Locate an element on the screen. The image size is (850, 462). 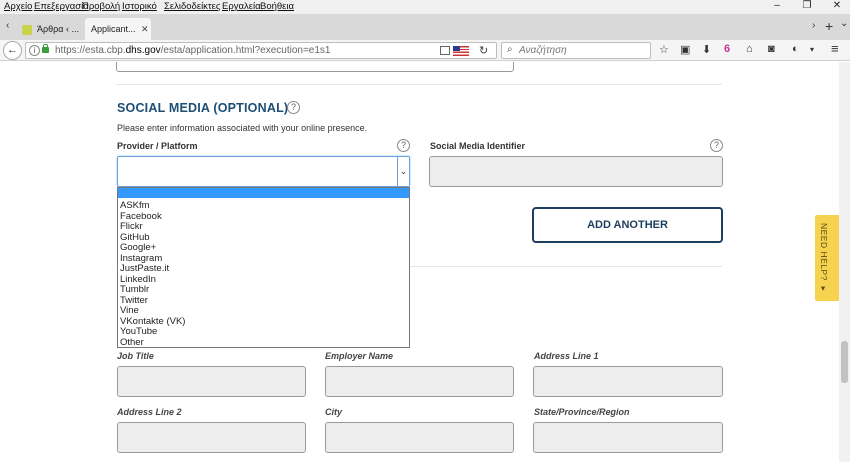
dropdown-option: GitHub is located at coordinates (135, 237).